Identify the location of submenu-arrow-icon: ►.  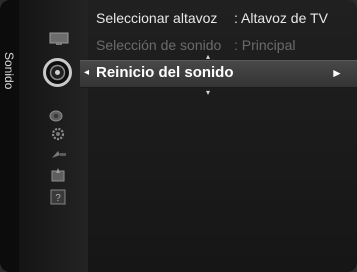
(337, 73).